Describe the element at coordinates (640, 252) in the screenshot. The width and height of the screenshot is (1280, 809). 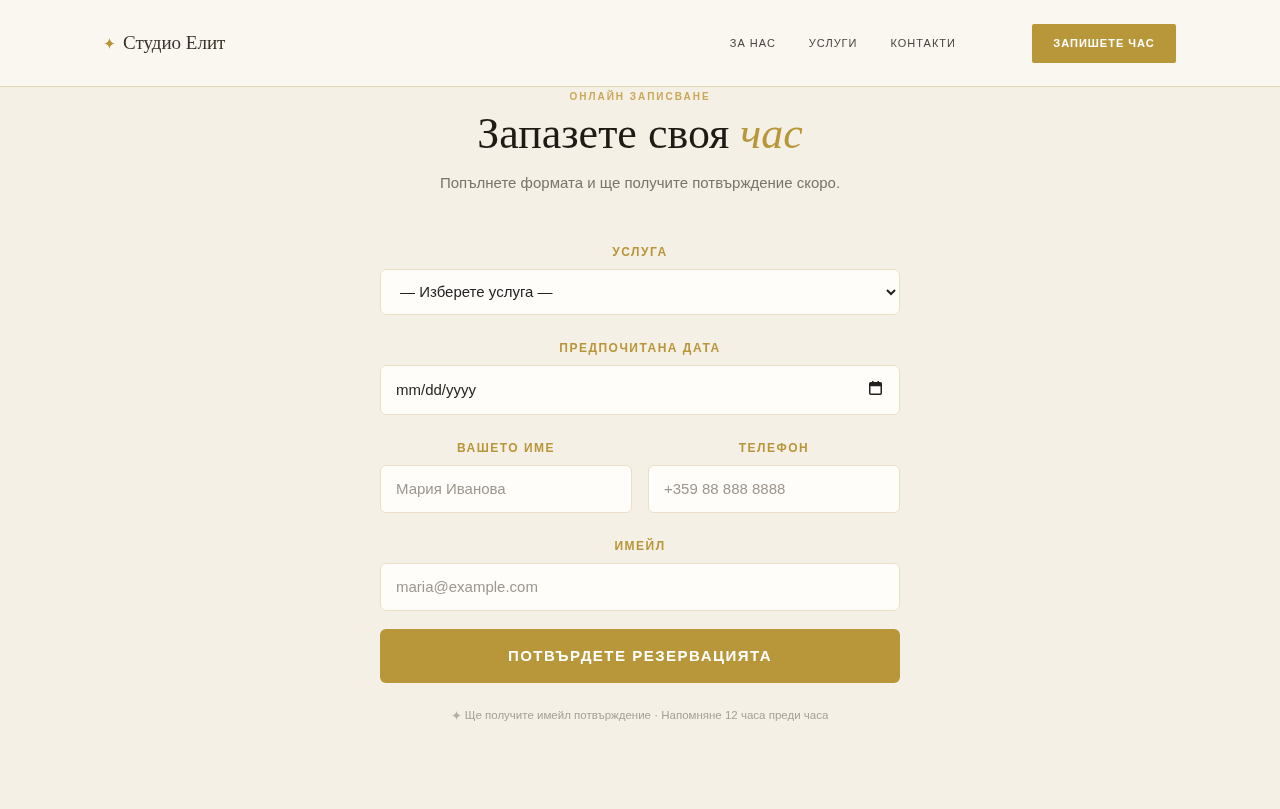
I see `field-label: УСЛУГА` at that location.